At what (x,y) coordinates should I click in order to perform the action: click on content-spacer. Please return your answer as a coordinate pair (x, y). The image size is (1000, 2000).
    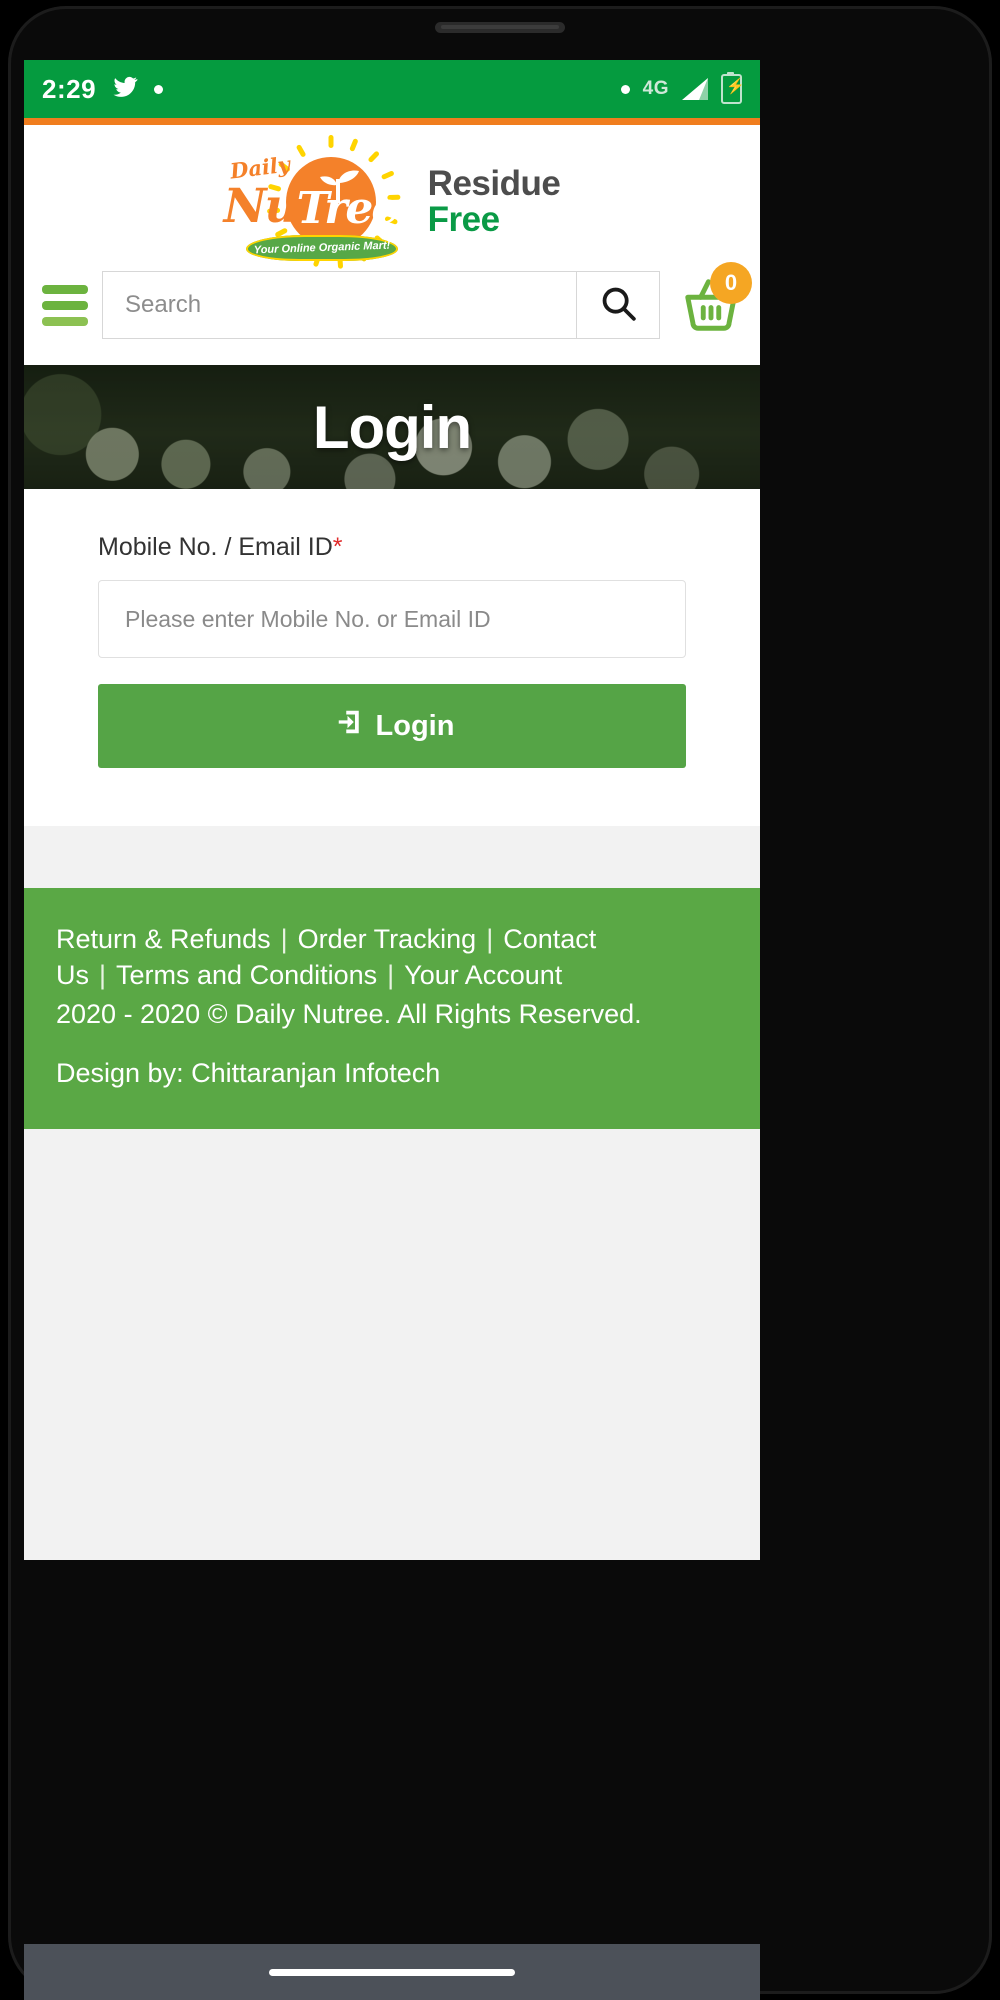
    Looking at the image, I should click on (392, 857).